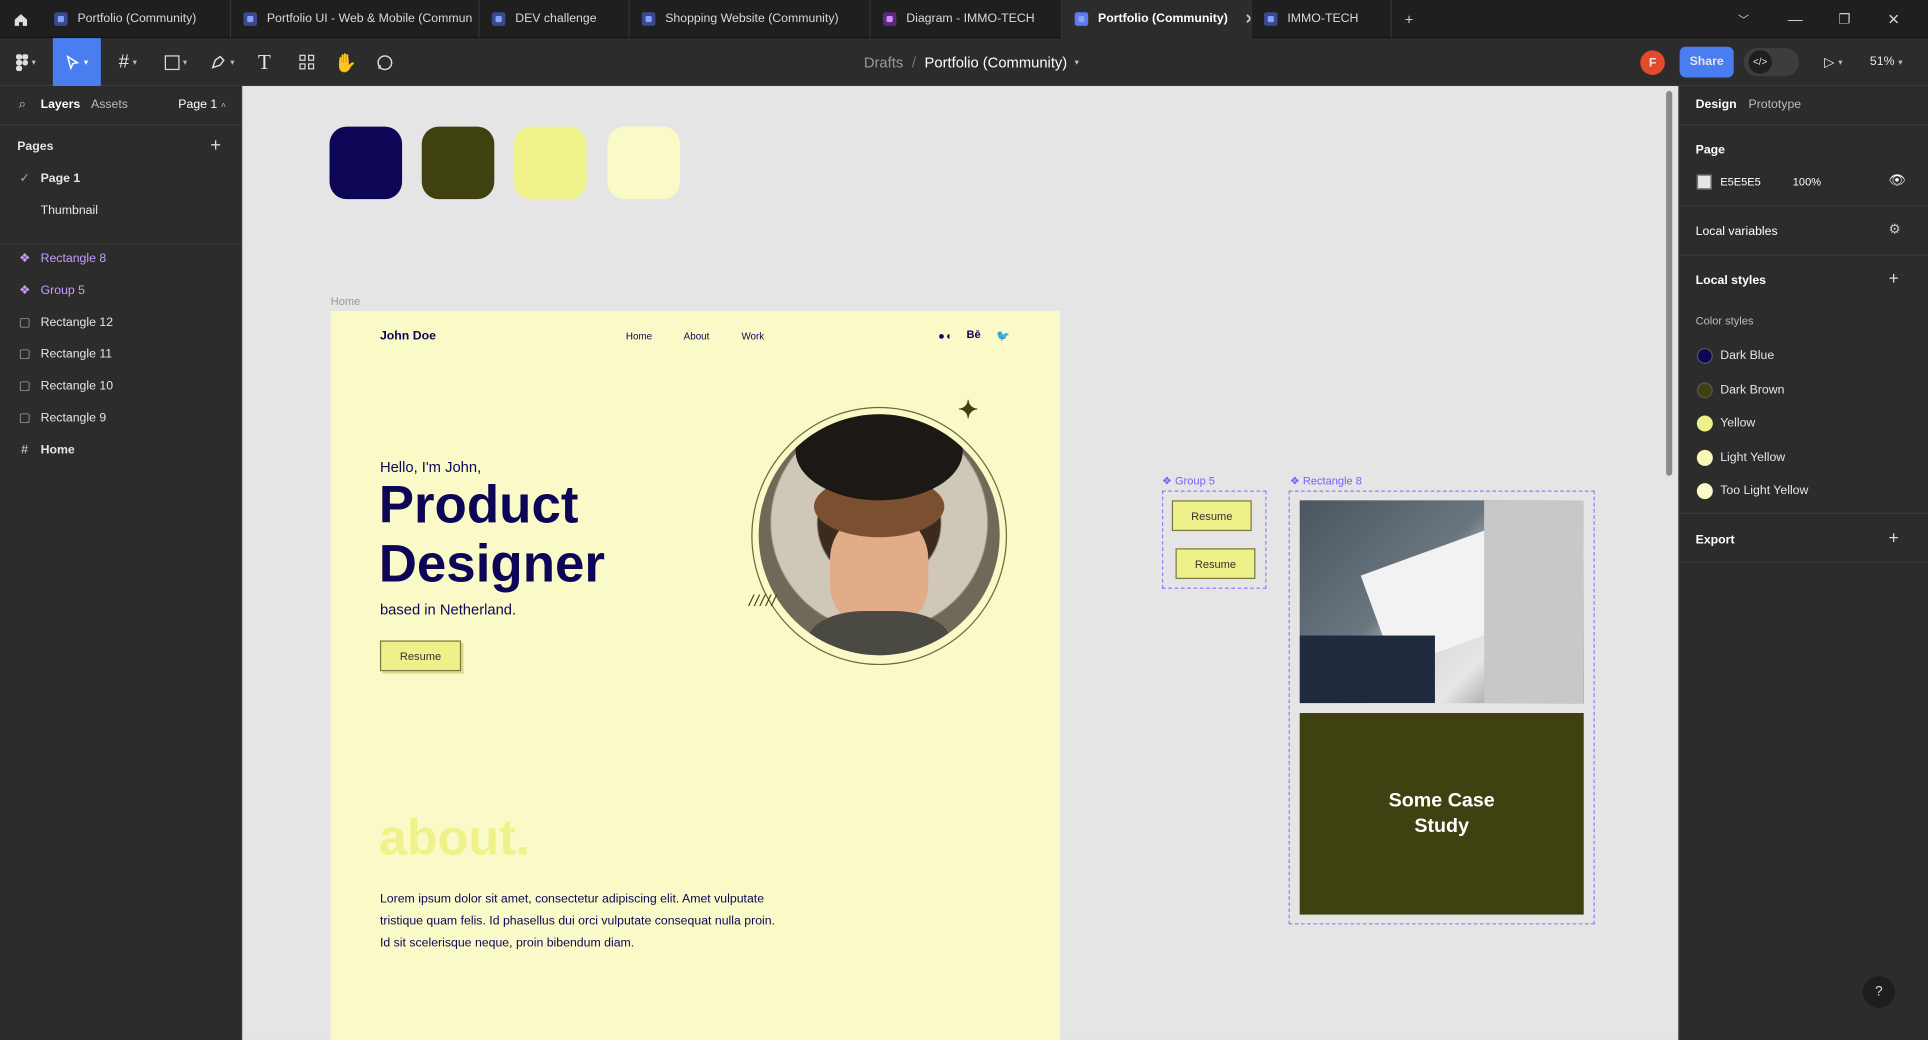 The image size is (1928, 1040). What do you see at coordinates (175, 62) in the screenshot?
I see `shape-tool-button: ▾` at bounding box center [175, 62].